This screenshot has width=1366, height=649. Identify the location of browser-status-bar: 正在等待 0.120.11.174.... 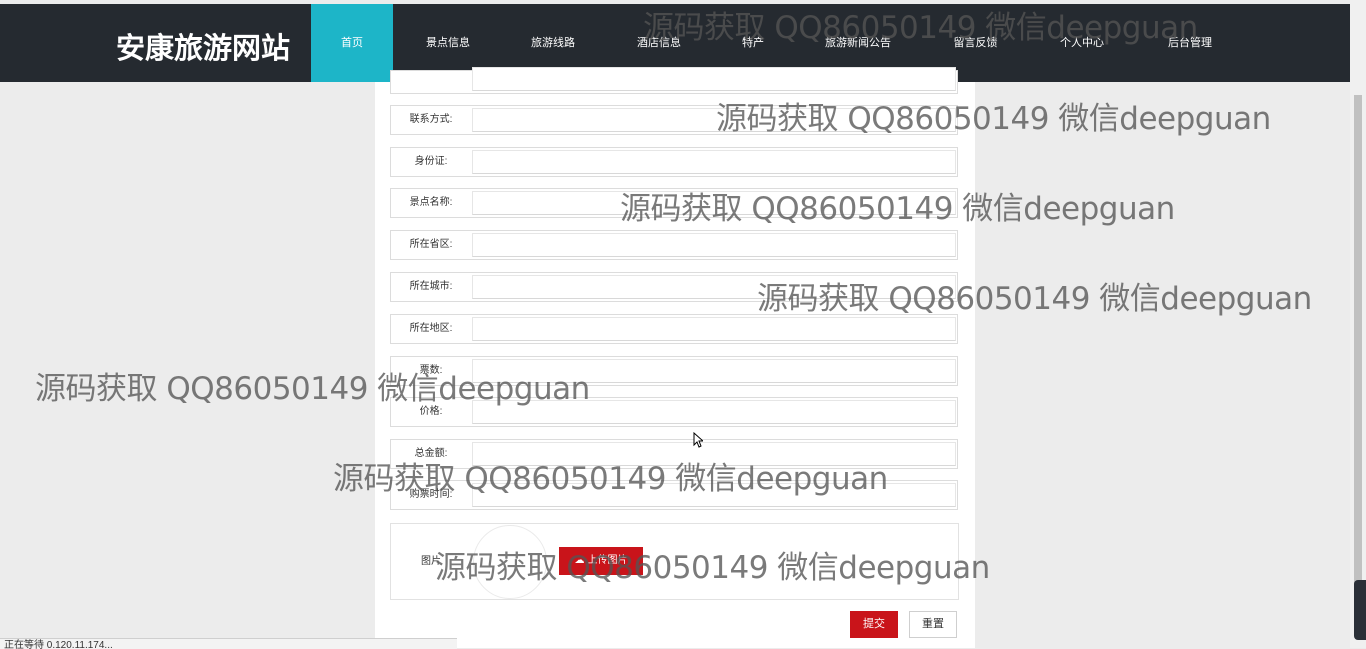
(228, 643).